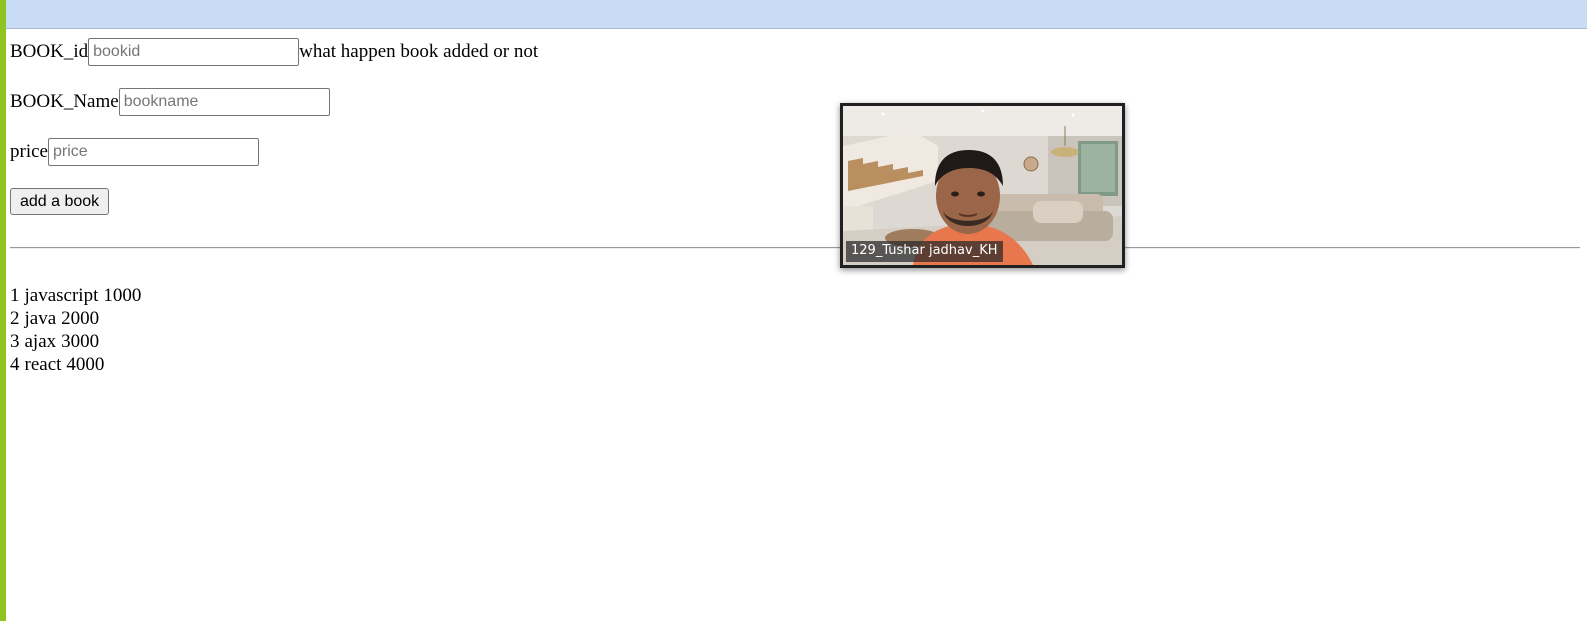 This screenshot has width=1587, height=621. I want to click on book-id: 4, so click(15, 364).